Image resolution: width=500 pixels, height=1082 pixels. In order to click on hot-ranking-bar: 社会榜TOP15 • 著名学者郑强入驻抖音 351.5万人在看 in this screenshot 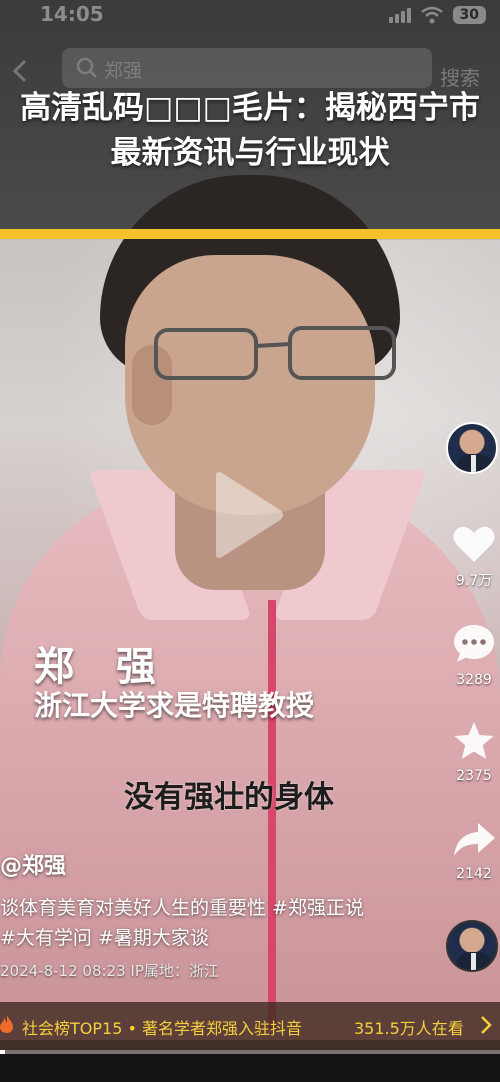, I will do `click(250, 1026)`.